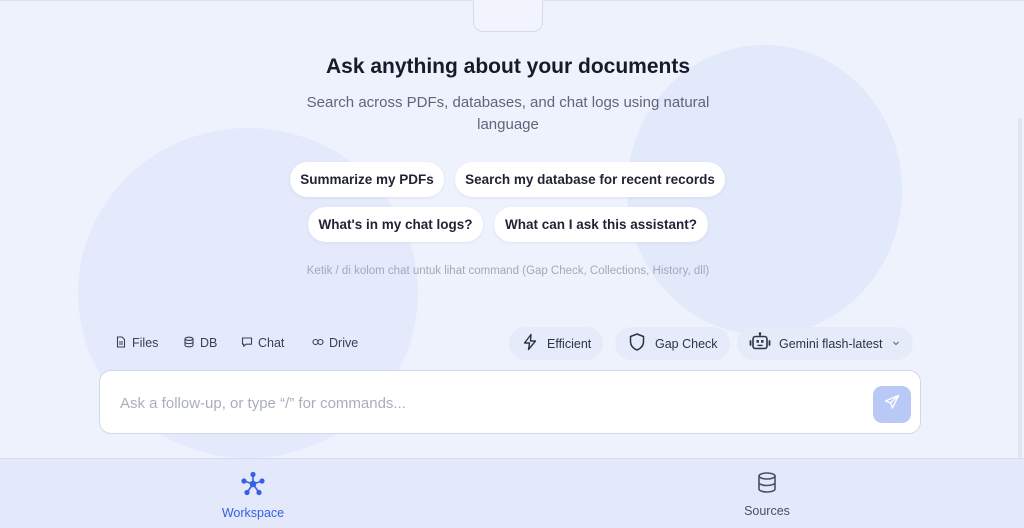 Image resolution: width=1024 pixels, height=528 pixels. What do you see at coordinates (121, 343) in the screenshot?
I see `file-icon` at bounding box center [121, 343].